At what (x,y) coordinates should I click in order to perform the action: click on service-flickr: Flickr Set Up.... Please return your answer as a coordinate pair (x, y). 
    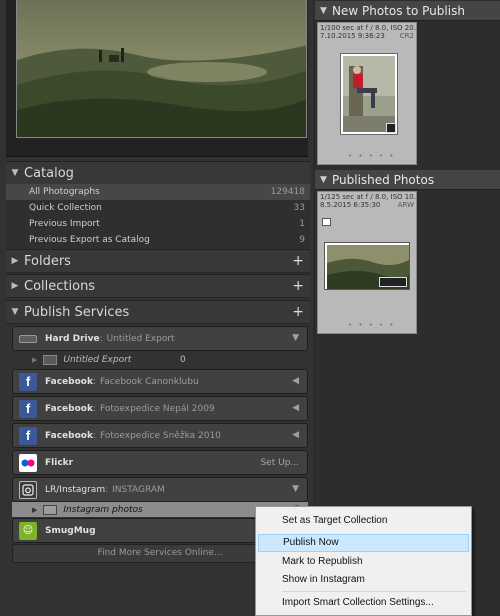
    Looking at the image, I should click on (160, 462).